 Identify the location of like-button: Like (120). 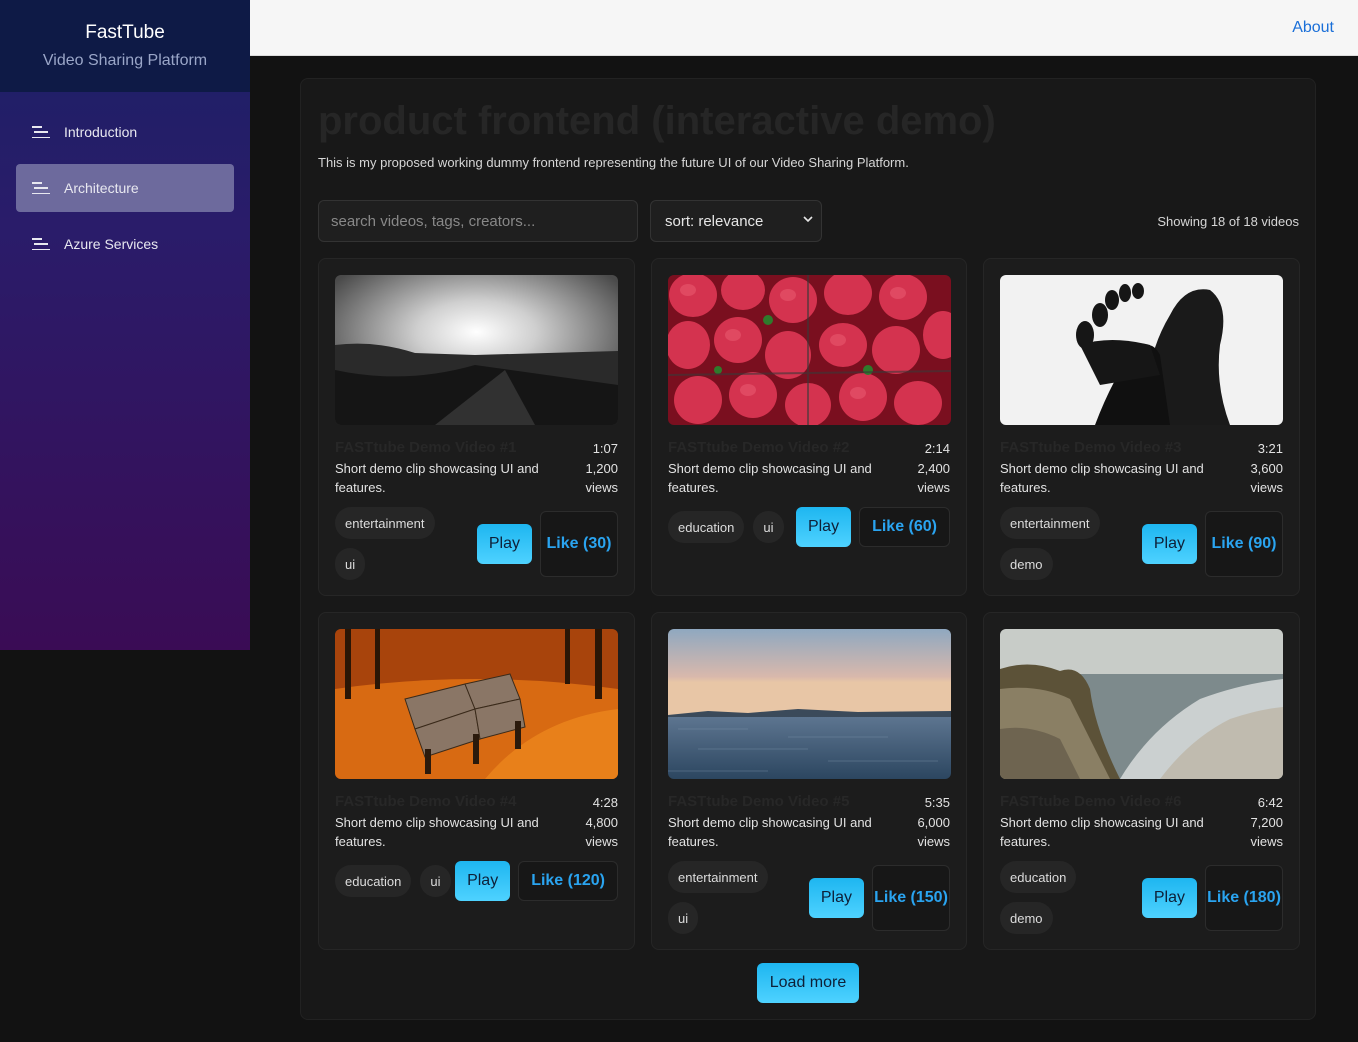
(568, 881).